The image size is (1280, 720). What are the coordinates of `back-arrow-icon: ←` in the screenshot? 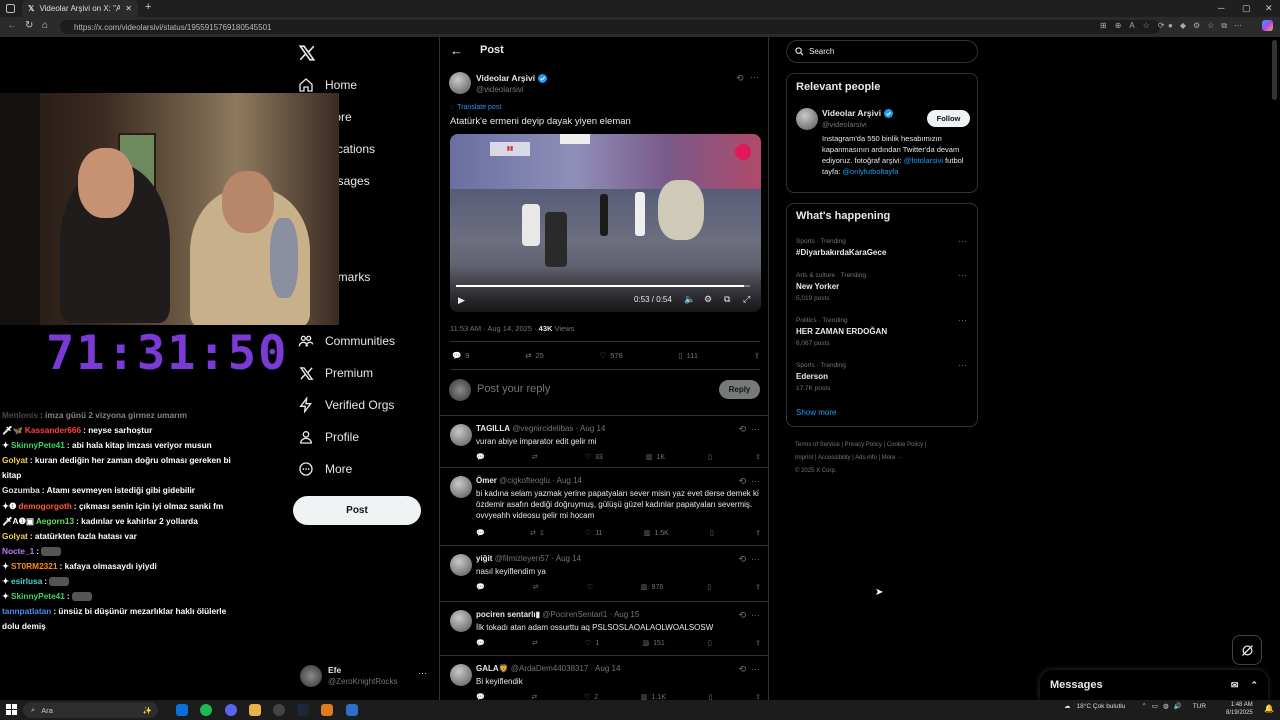 It's located at (456, 50).